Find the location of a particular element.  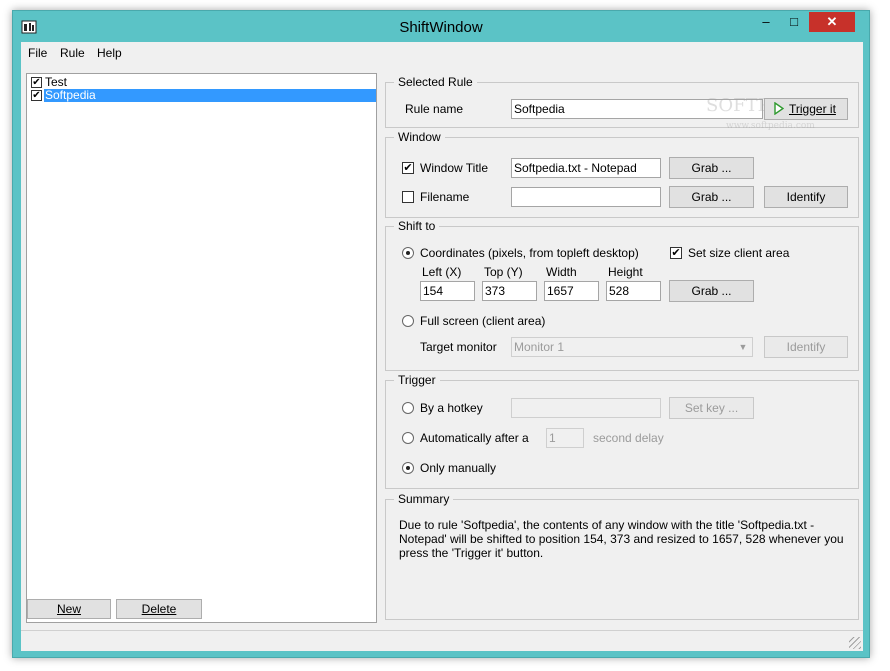

hotkey-label: By a hotkey is located at coordinates (451, 408).